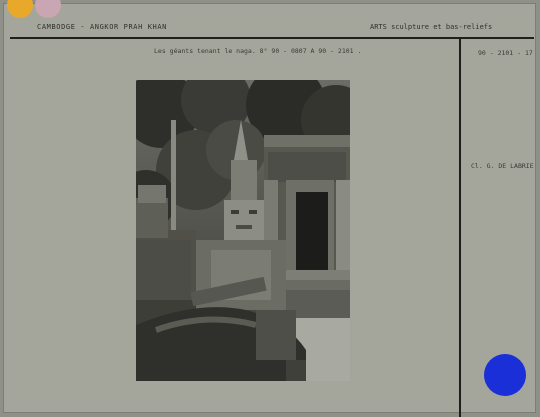  I want to click on inventory-number: 90 - 2101 - 17, so click(505, 53).